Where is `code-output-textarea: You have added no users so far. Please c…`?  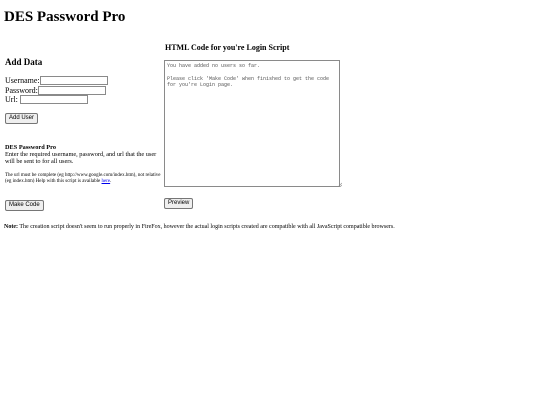 code-output-textarea: You have added no users so far. Please c… is located at coordinates (252, 123).